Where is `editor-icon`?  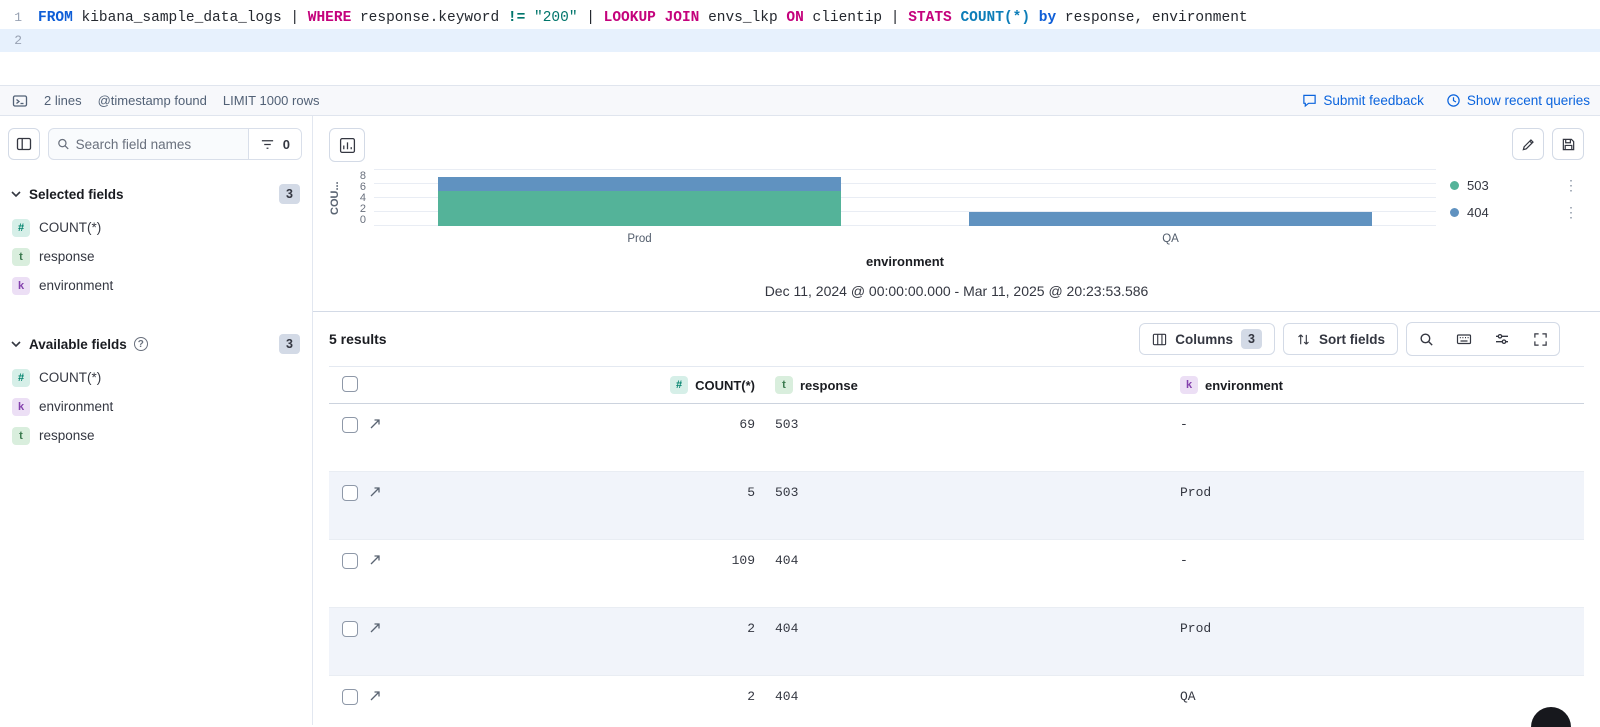
editor-icon is located at coordinates (20, 101).